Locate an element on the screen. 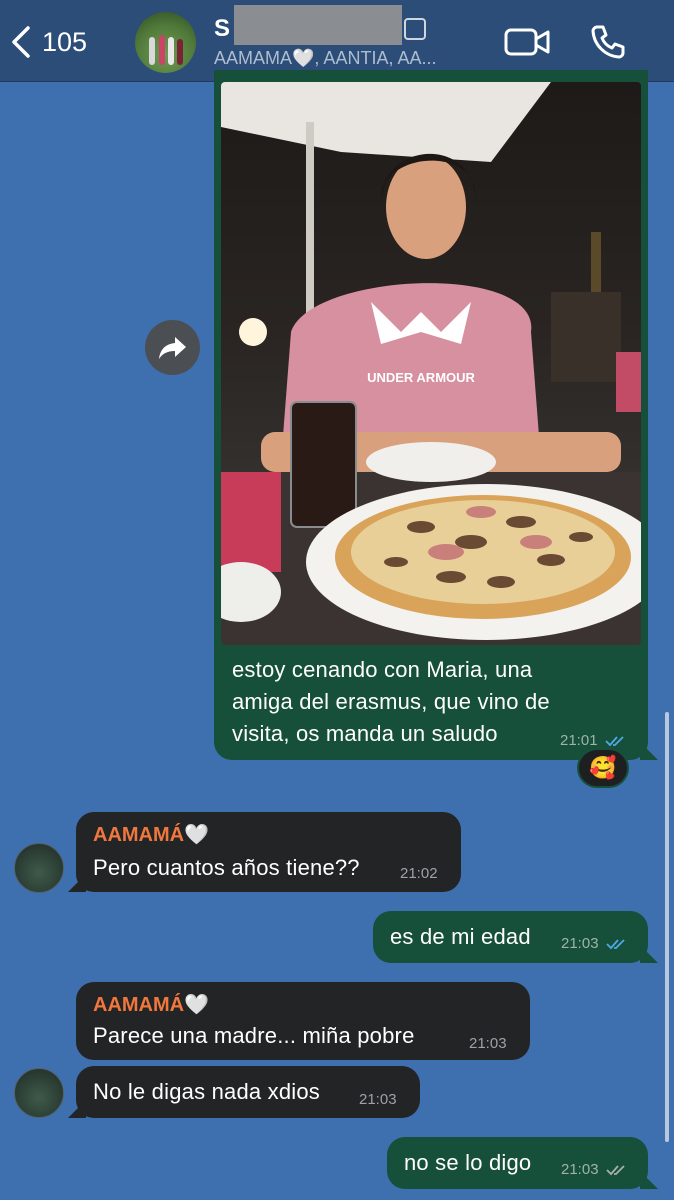 Image resolution: width=674 pixels, height=1200 pixels. message-time: 21:01 is located at coordinates (593, 740).